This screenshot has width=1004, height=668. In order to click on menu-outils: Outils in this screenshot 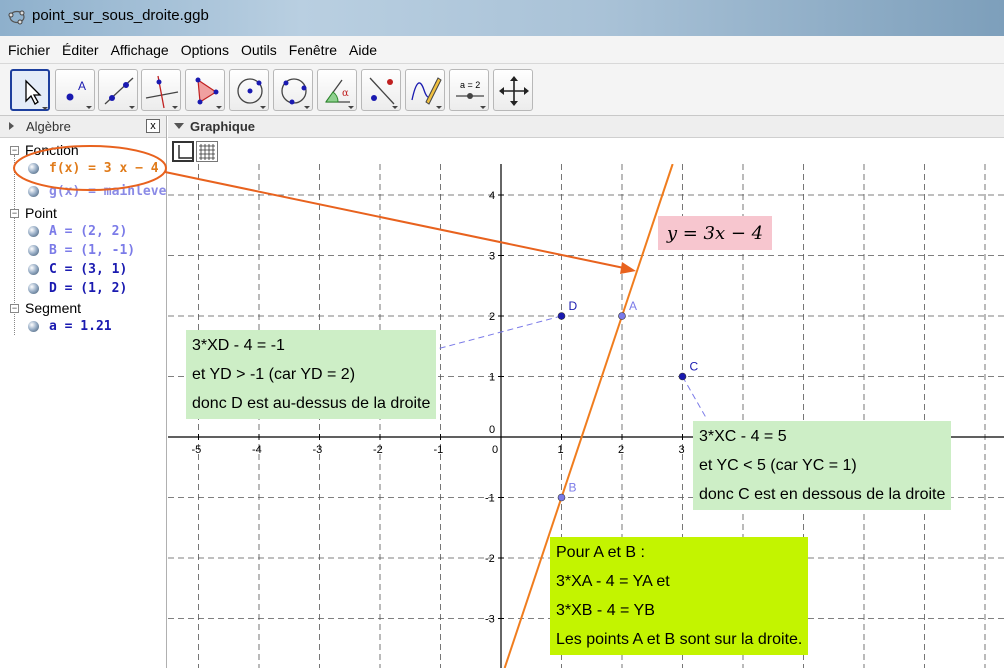, I will do `click(259, 50)`.